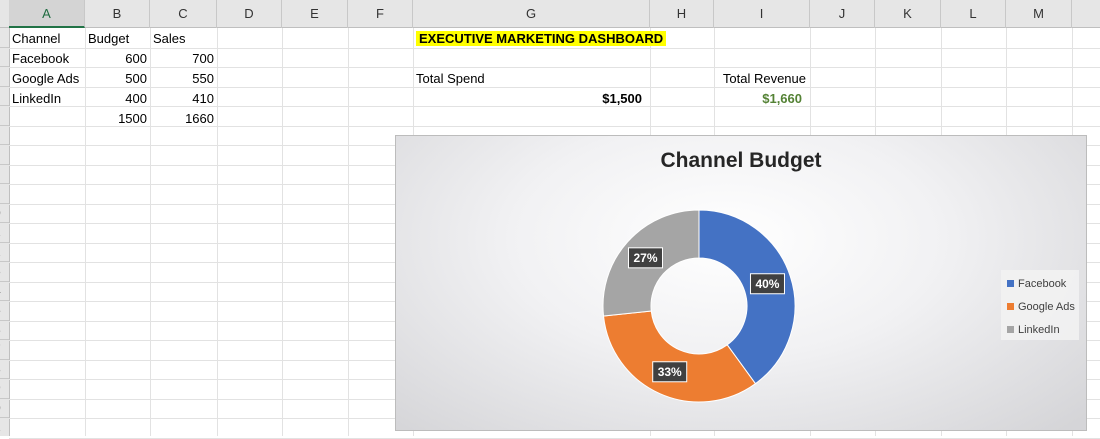  What do you see at coordinates (183, 79) in the screenshot?
I see `sales-cell: 550` at bounding box center [183, 79].